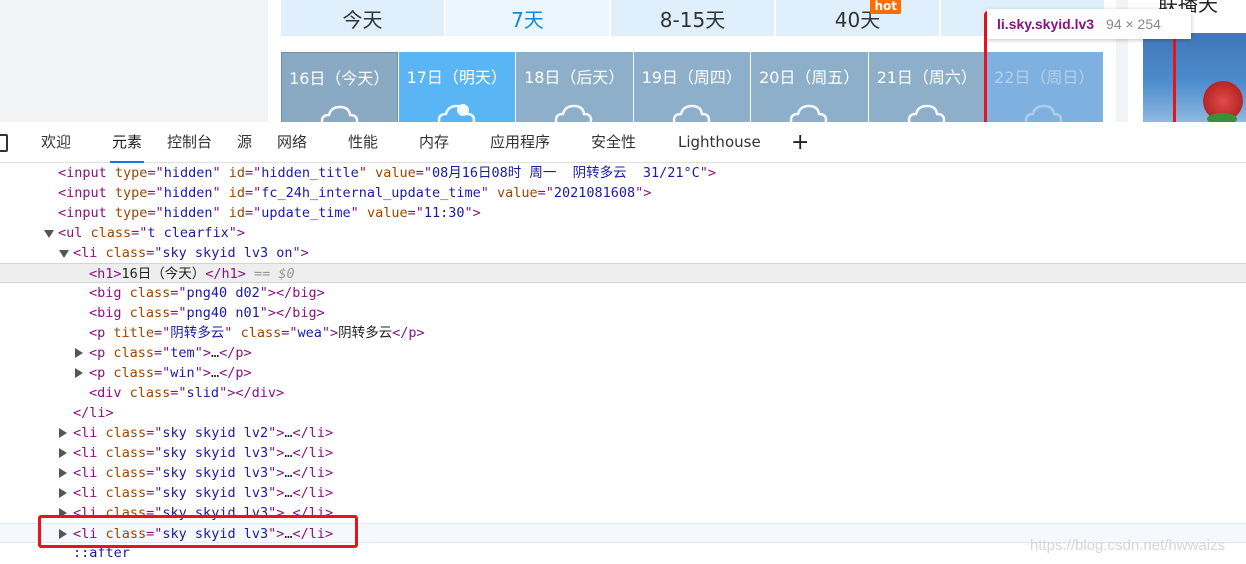  Describe the element at coordinates (270, 274) in the screenshot. I see `markup-token: == $0` at that location.